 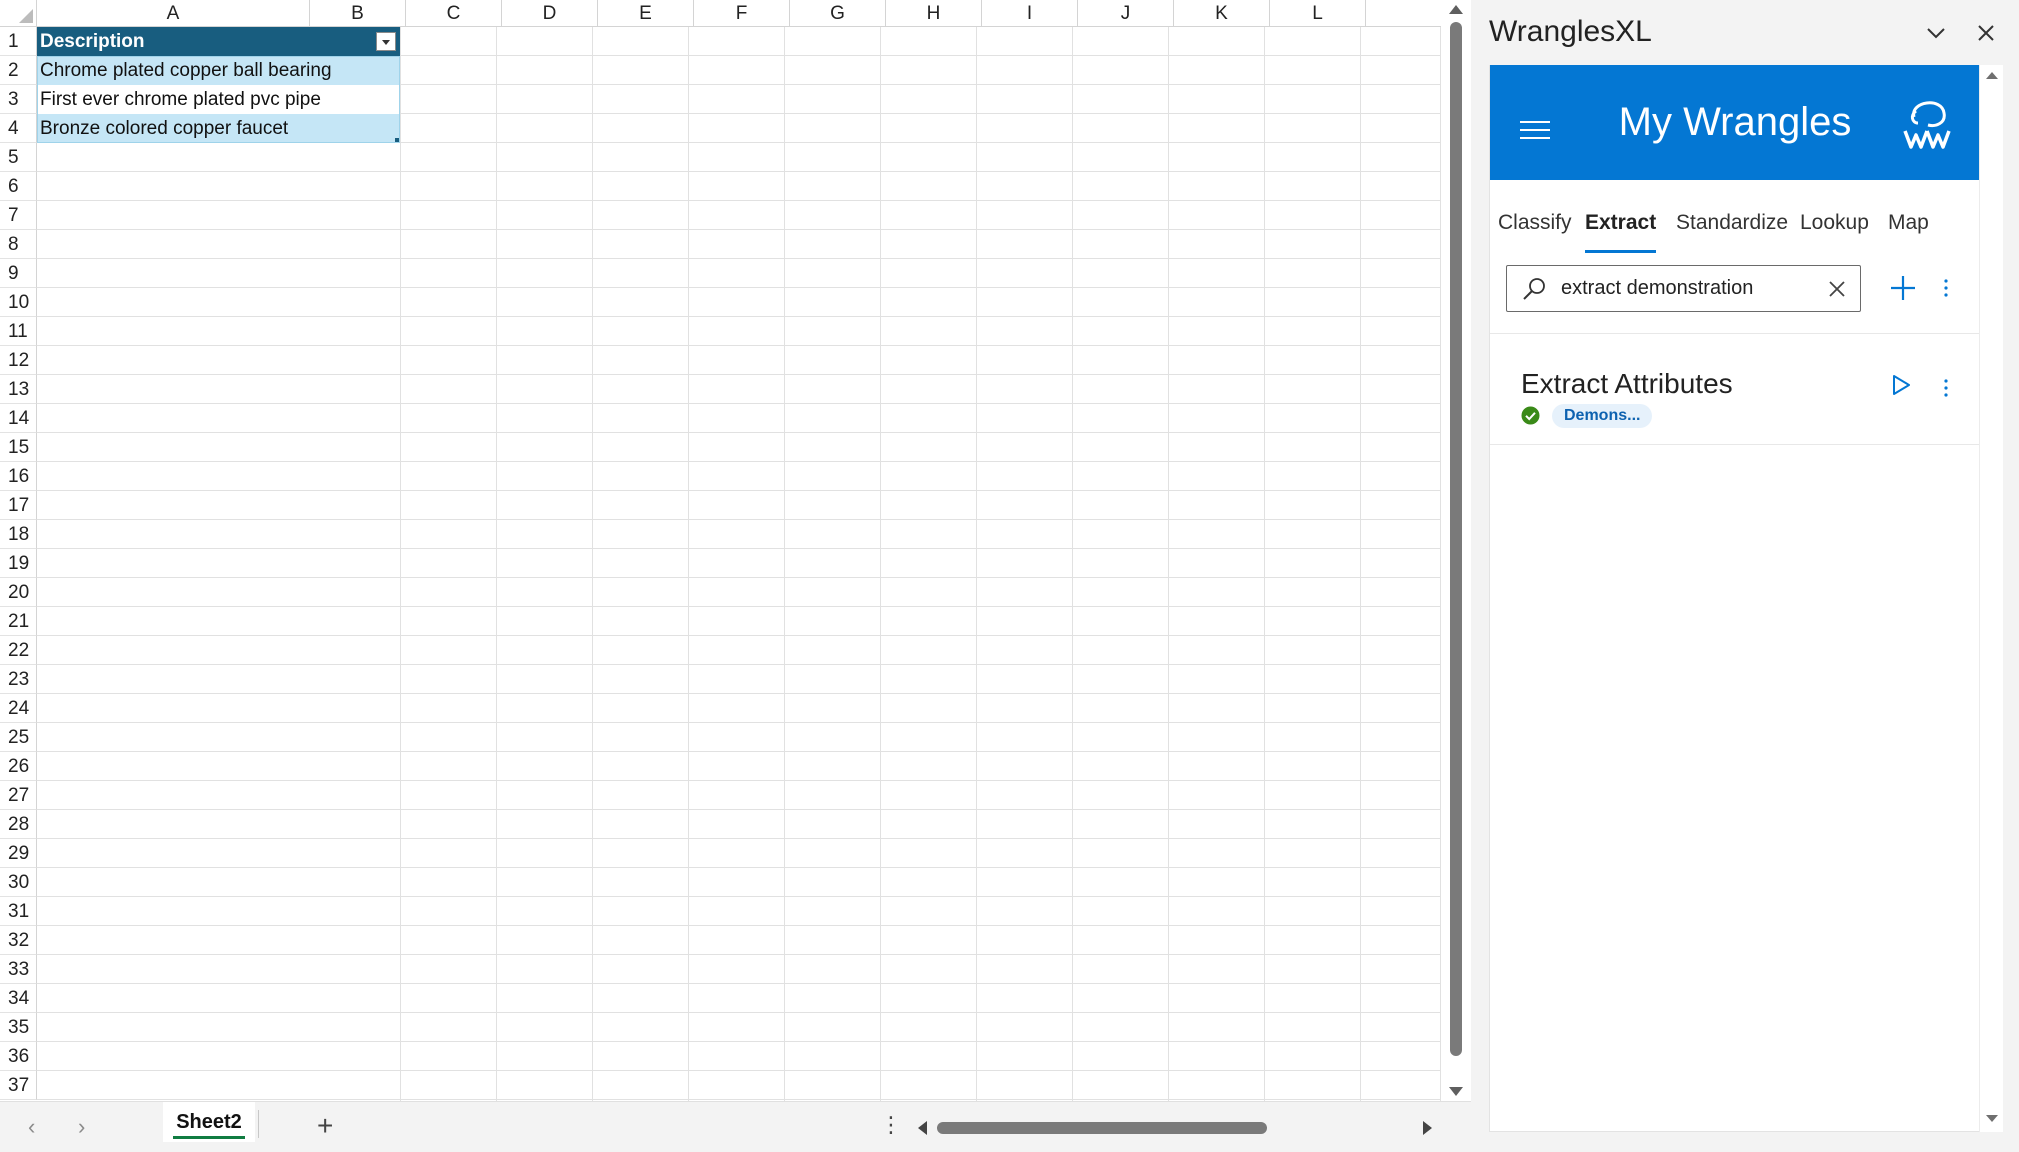 I want to click on next-sheet-icon: ›, so click(x=81, y=1127).